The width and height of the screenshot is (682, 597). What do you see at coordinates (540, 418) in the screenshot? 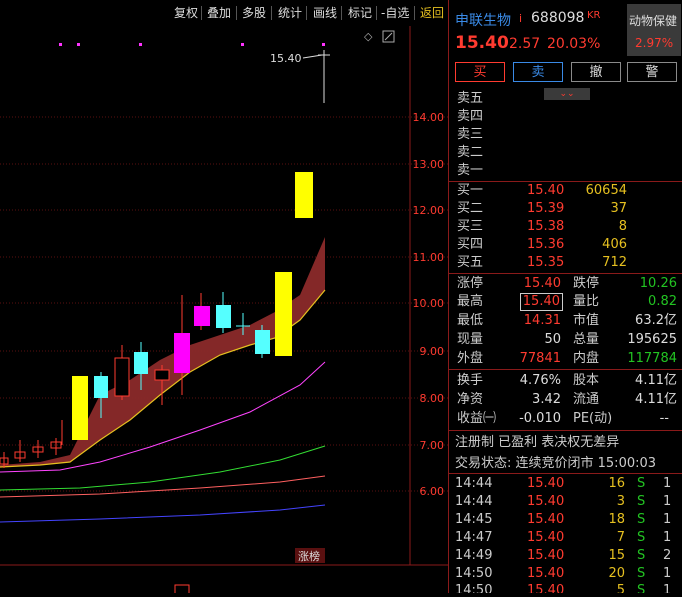
I see `eps-value: -0.010` at bounding box center [540, 418].